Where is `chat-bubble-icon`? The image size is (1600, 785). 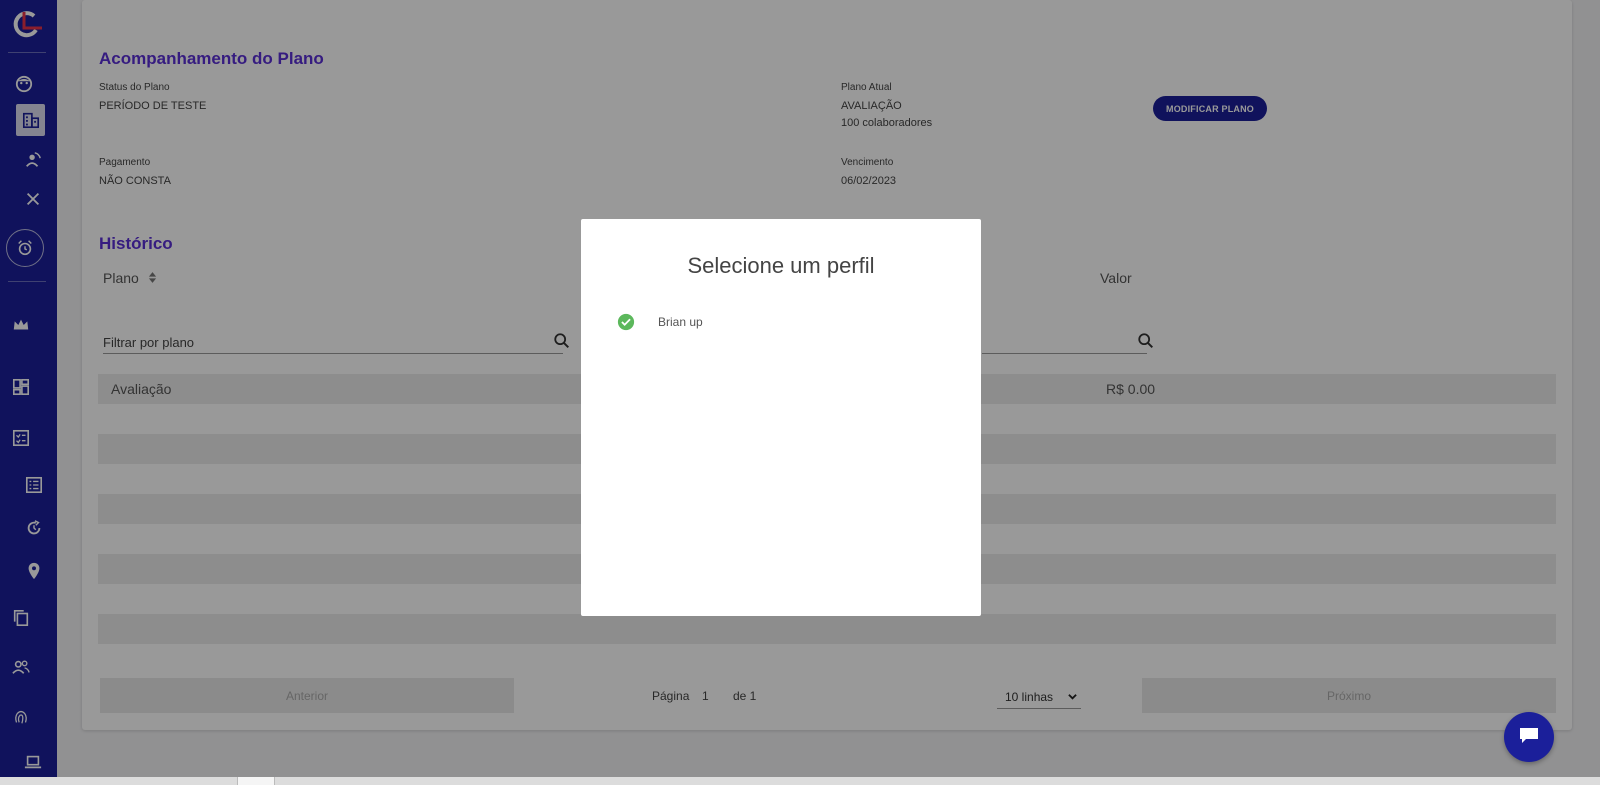
chat-bubble-icon is located at coordinates (1529, 737).